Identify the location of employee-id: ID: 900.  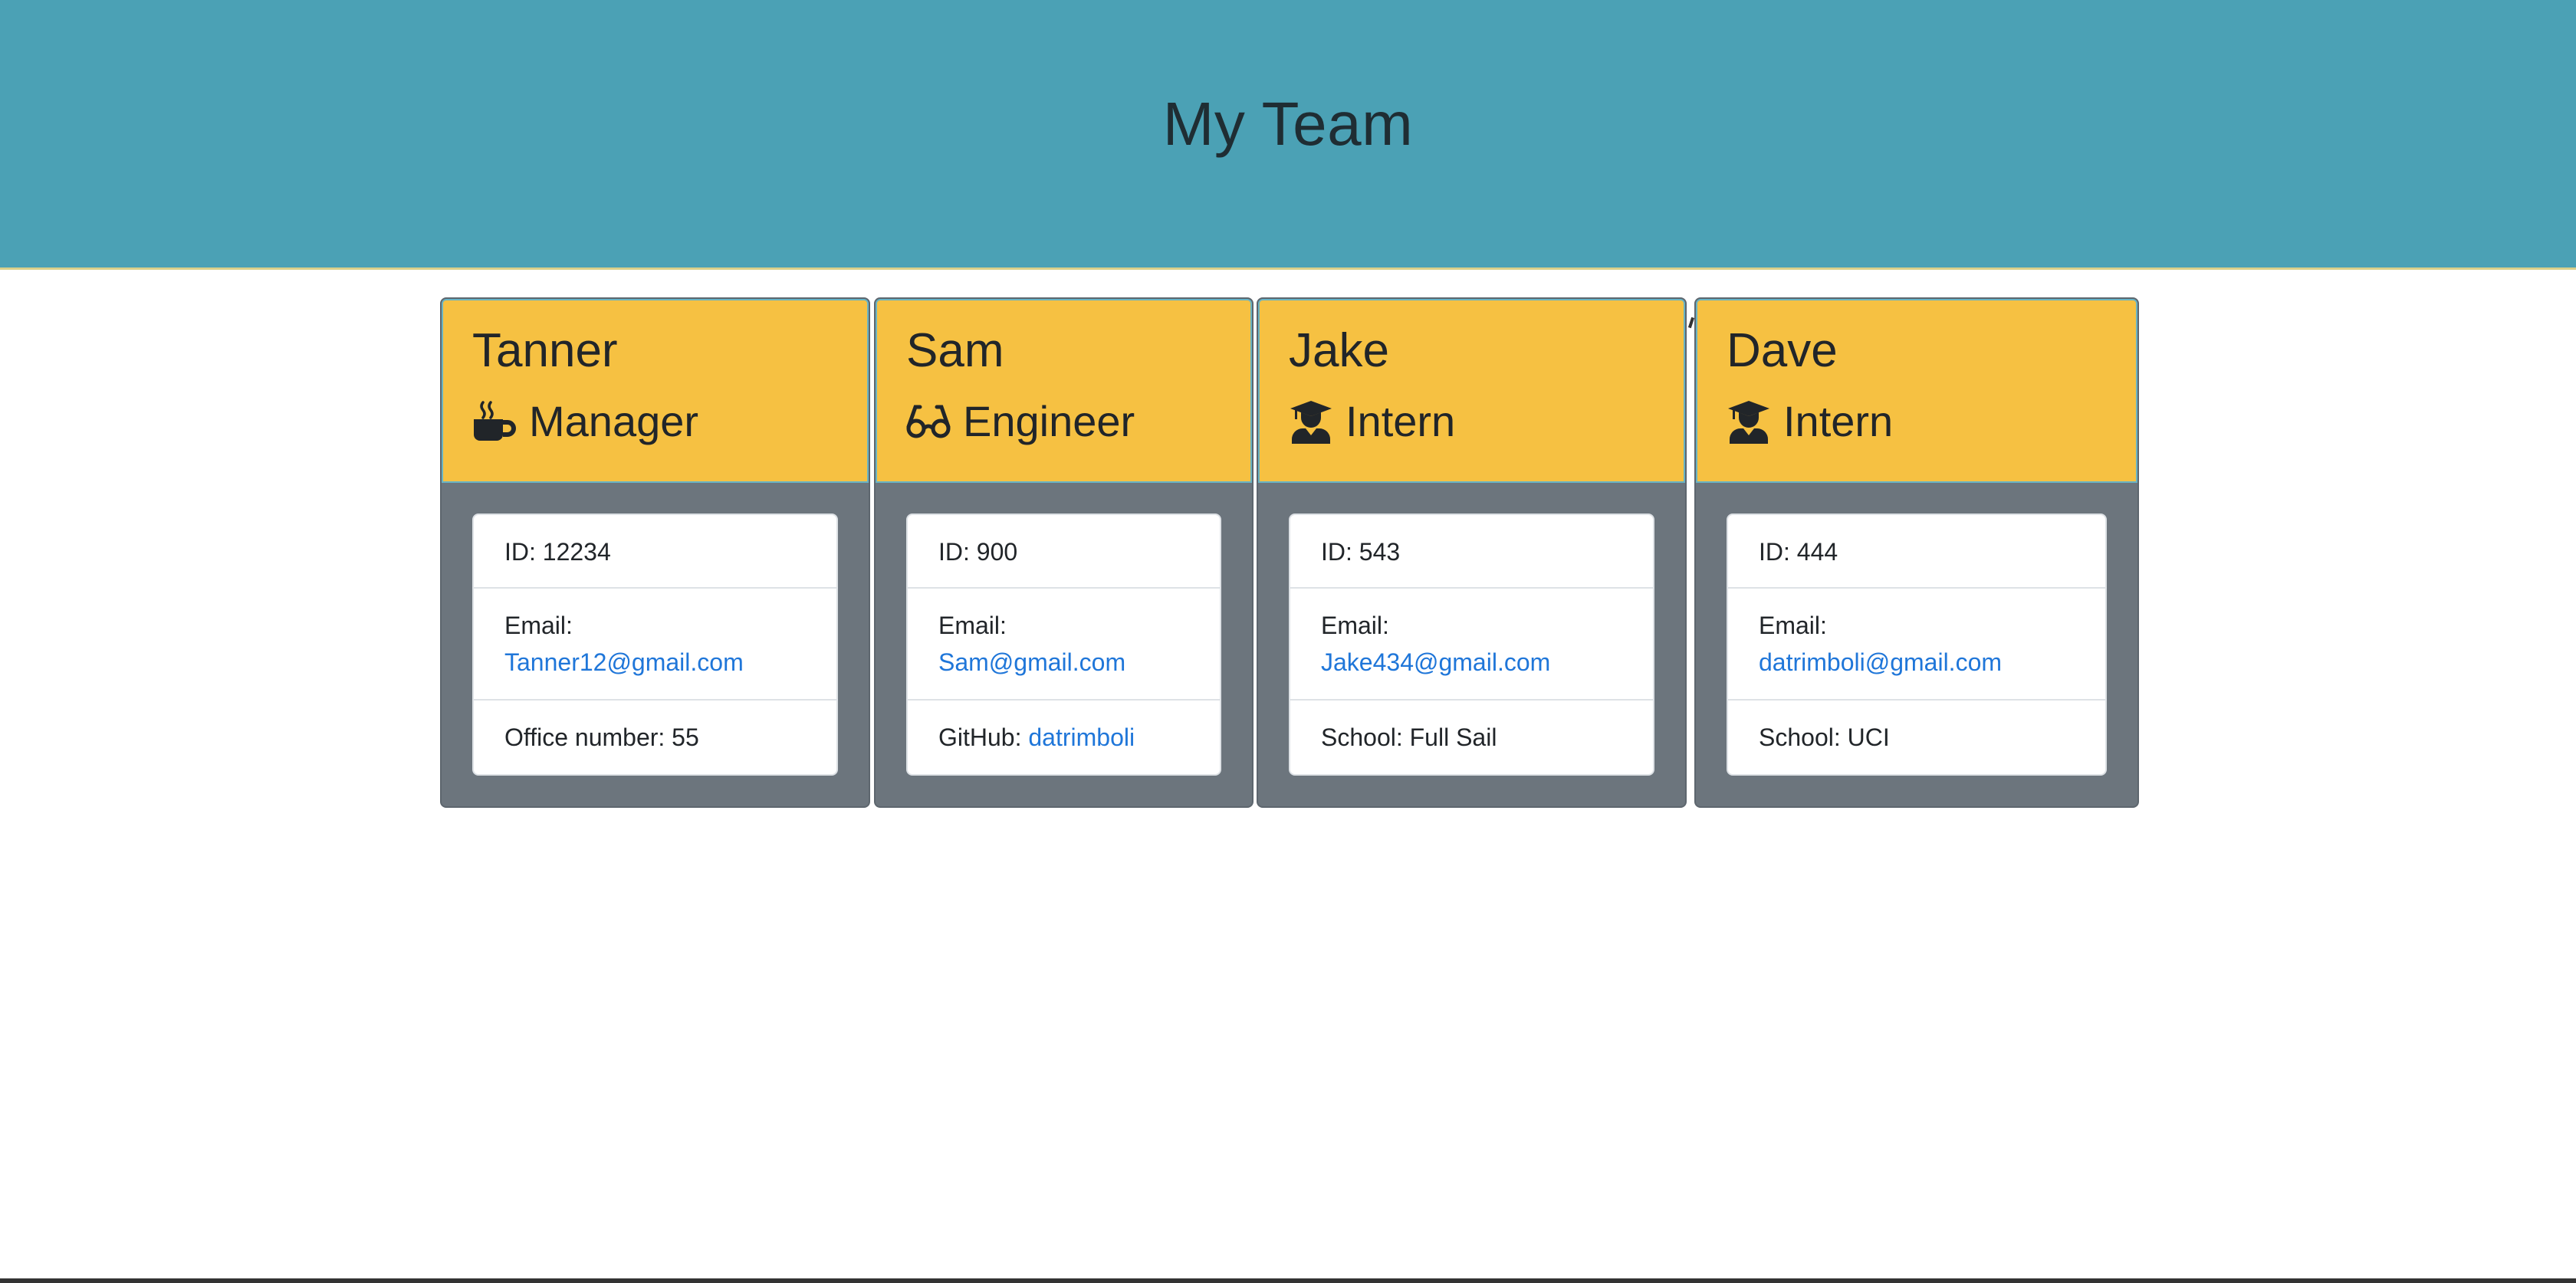
(1064, 552).